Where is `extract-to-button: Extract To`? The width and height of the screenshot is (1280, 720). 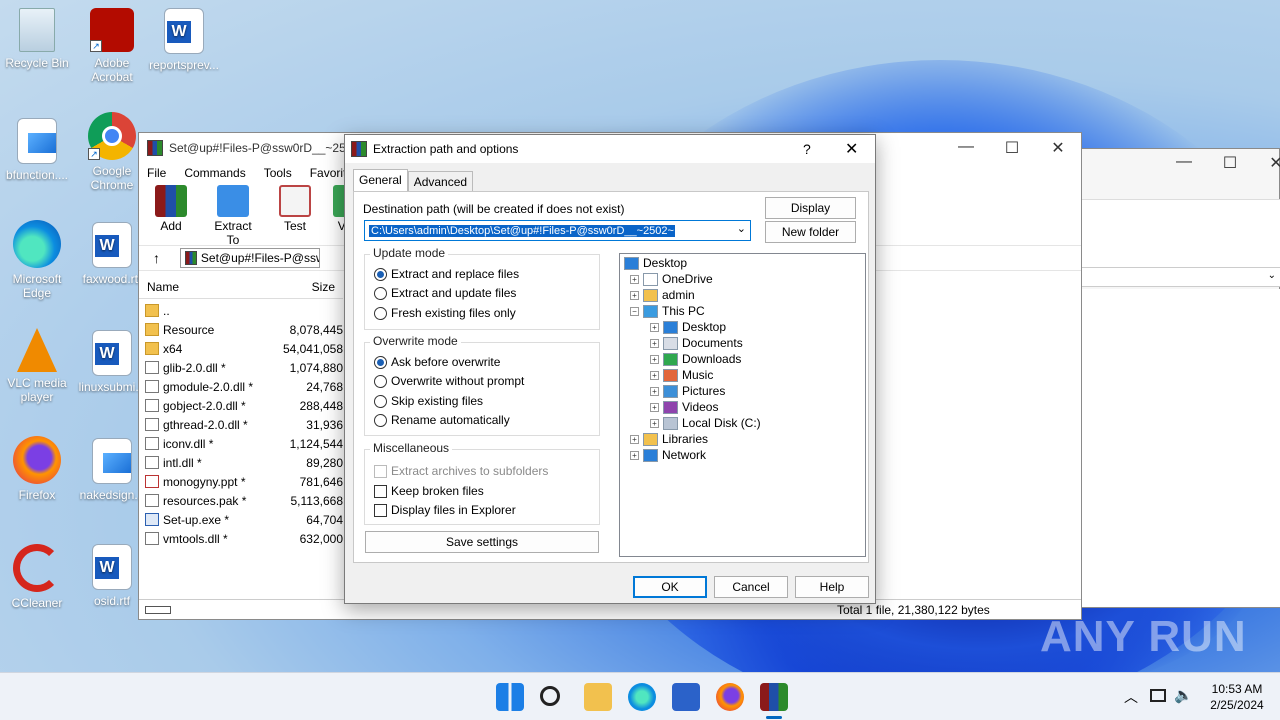 extract-to-button: Extract To is located at coordinates (233, 216).